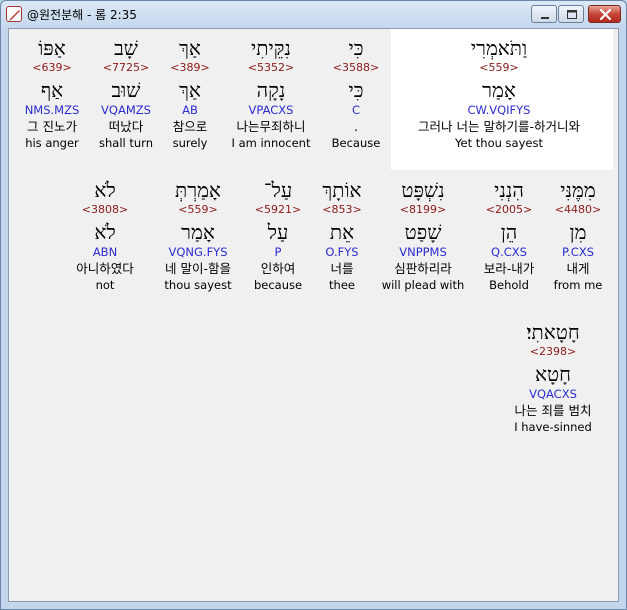 The height and width of the screenshot is (610, 627). I want to click on korean-gloss: 인하여, so click(278, 268).